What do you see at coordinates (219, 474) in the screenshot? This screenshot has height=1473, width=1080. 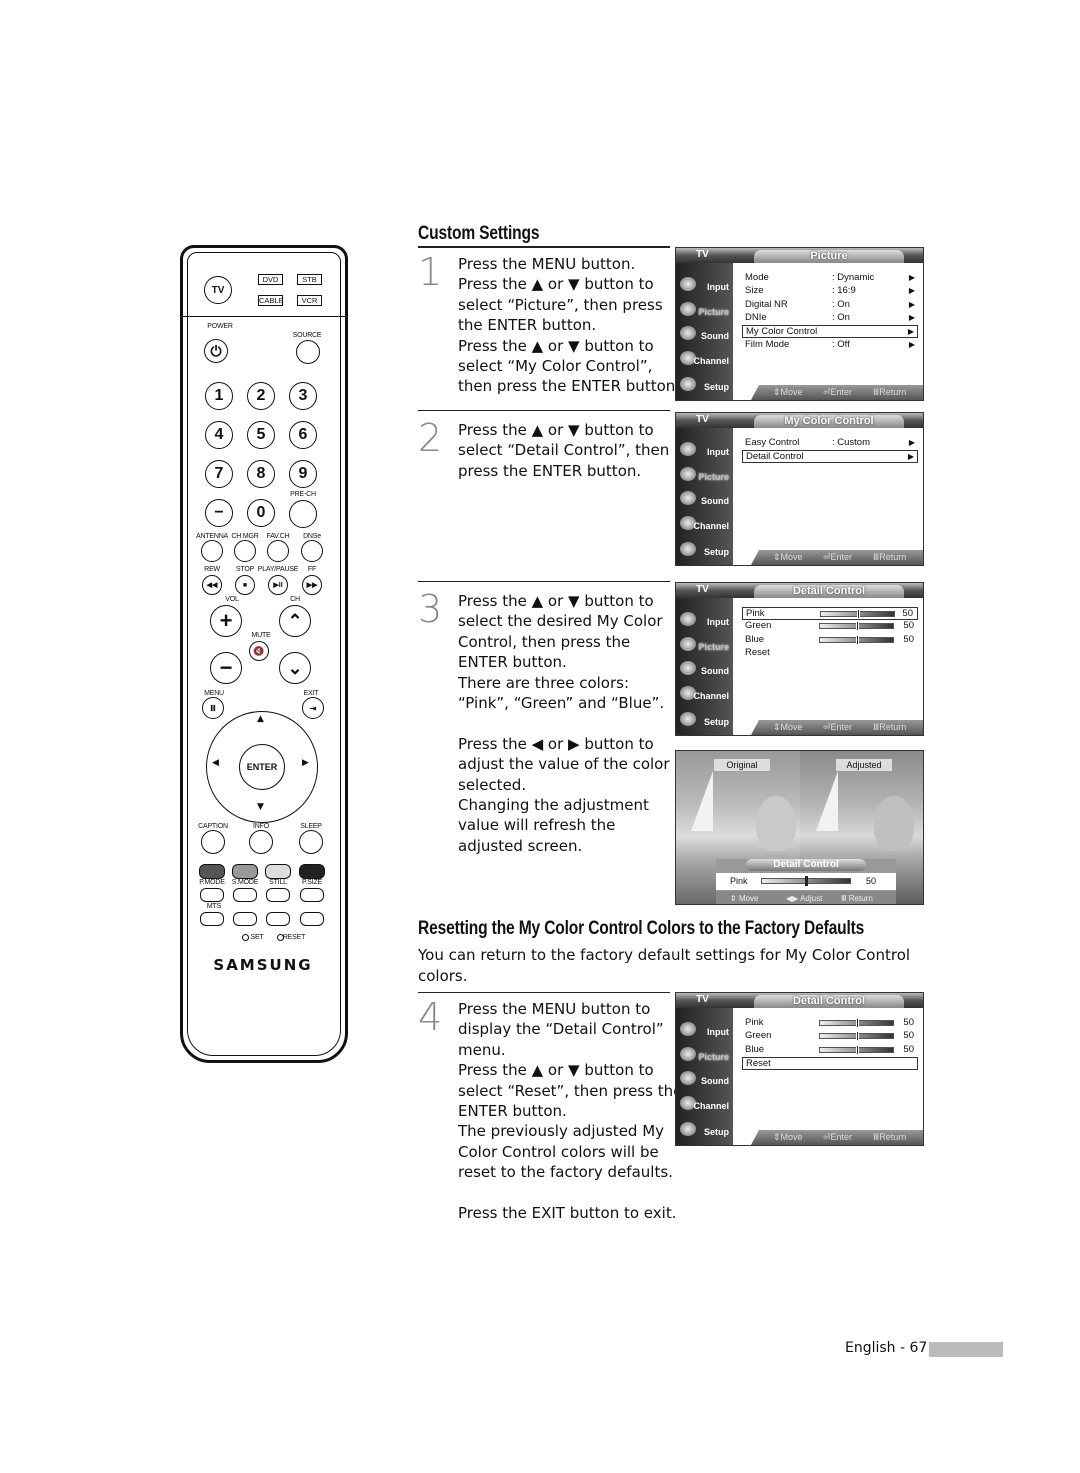 I see `digit-button: 7` at bounding box center [219, 474].